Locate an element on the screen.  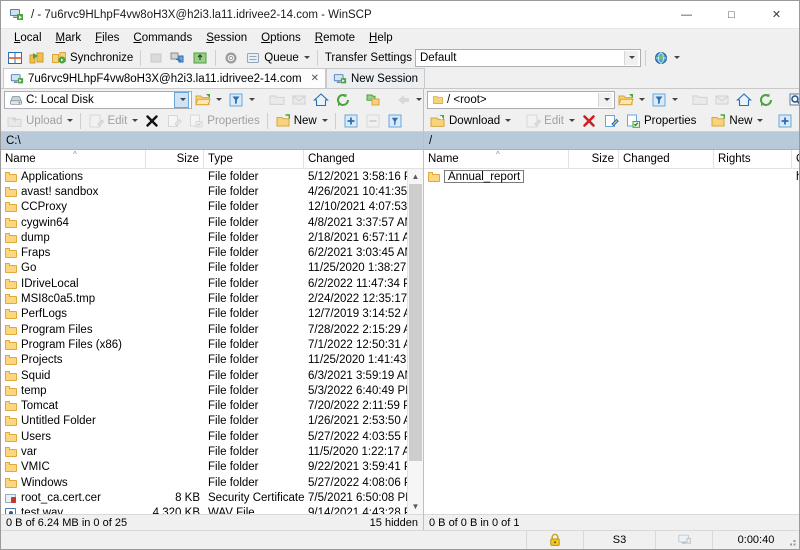
close-button: ✕ is located at coordinates (776, 14).